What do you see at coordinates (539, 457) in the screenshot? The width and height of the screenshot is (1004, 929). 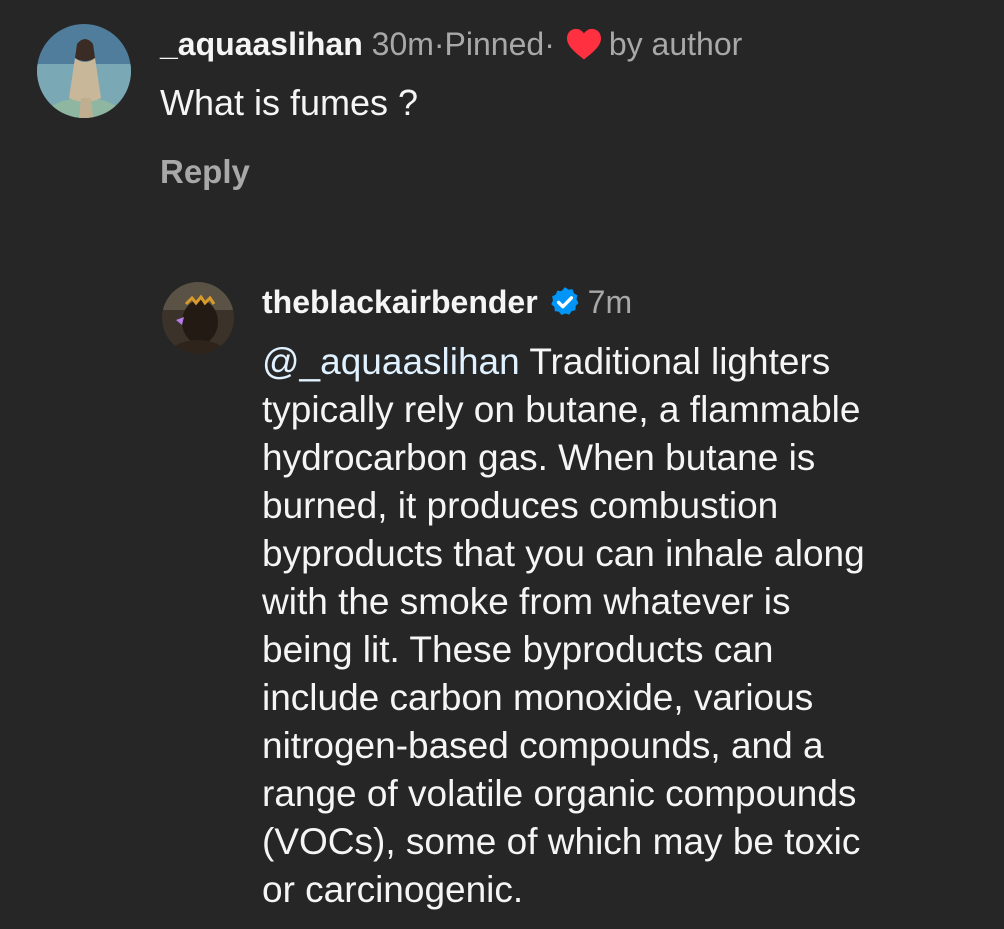 I see `comment-text-line: hydrocarbon gas. When butane is` at bounding box center [539, 457].